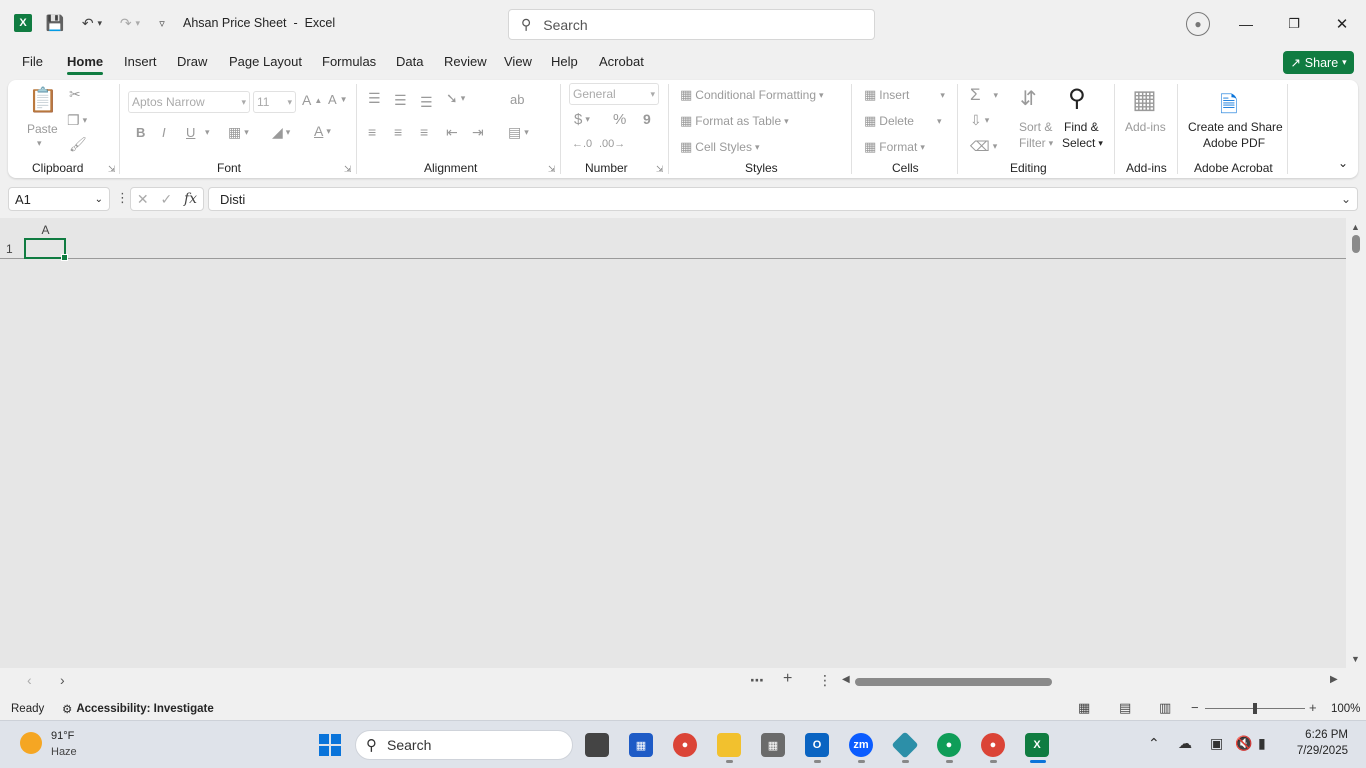 The width and height of the screenshot is (1366, 768). Describe the element at coordinates (1346, 199) in the screenshot. I see `expand-formula-icon: ⌄` at that location.